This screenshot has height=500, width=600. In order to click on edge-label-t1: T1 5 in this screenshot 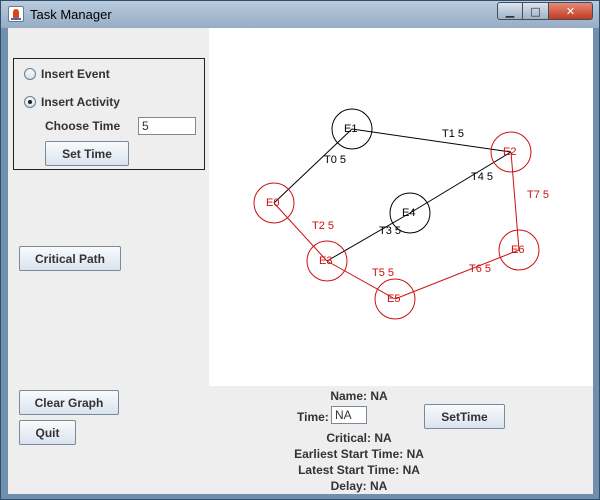, I will do `click(453, 134)`.